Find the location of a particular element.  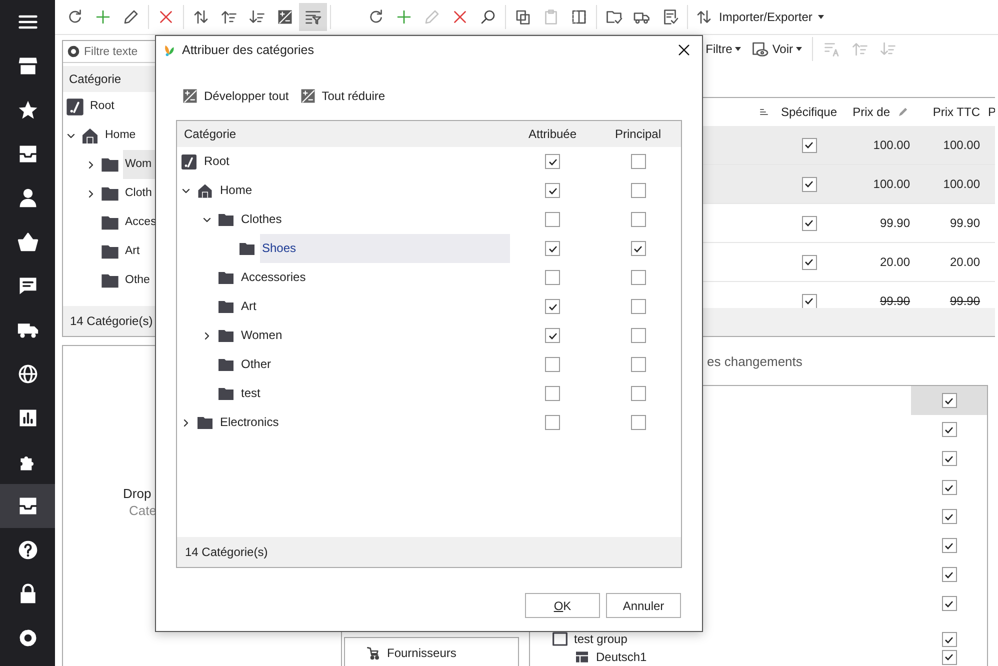

tree-item: Acces is located at coordinates (140, 222).